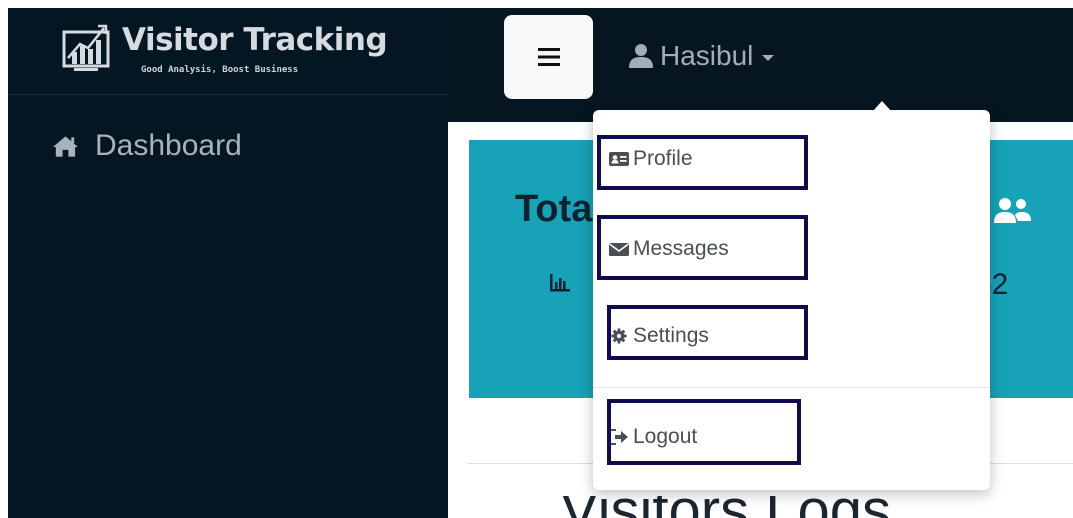 Image resolution: width=1073 pixels, height=518 pixels. I want to click on dropdown-item-messages: Messages, so click(669, 249).